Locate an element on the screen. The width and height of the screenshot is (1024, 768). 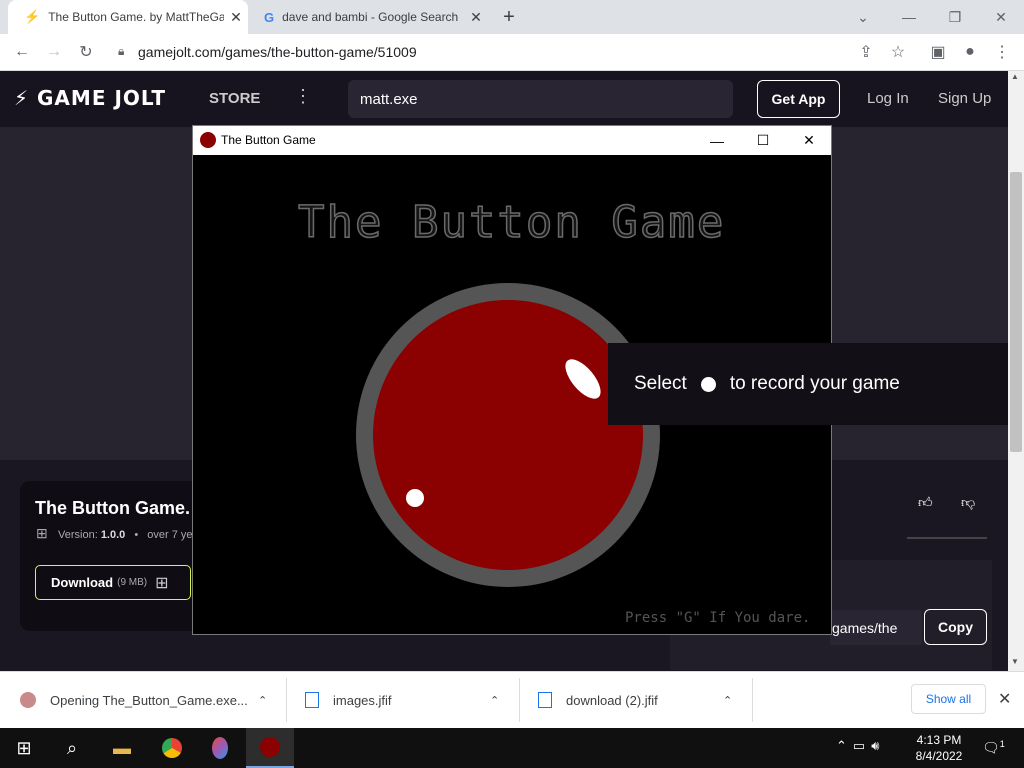
restore-icon: ❐ is located at coordinates (955, 17).